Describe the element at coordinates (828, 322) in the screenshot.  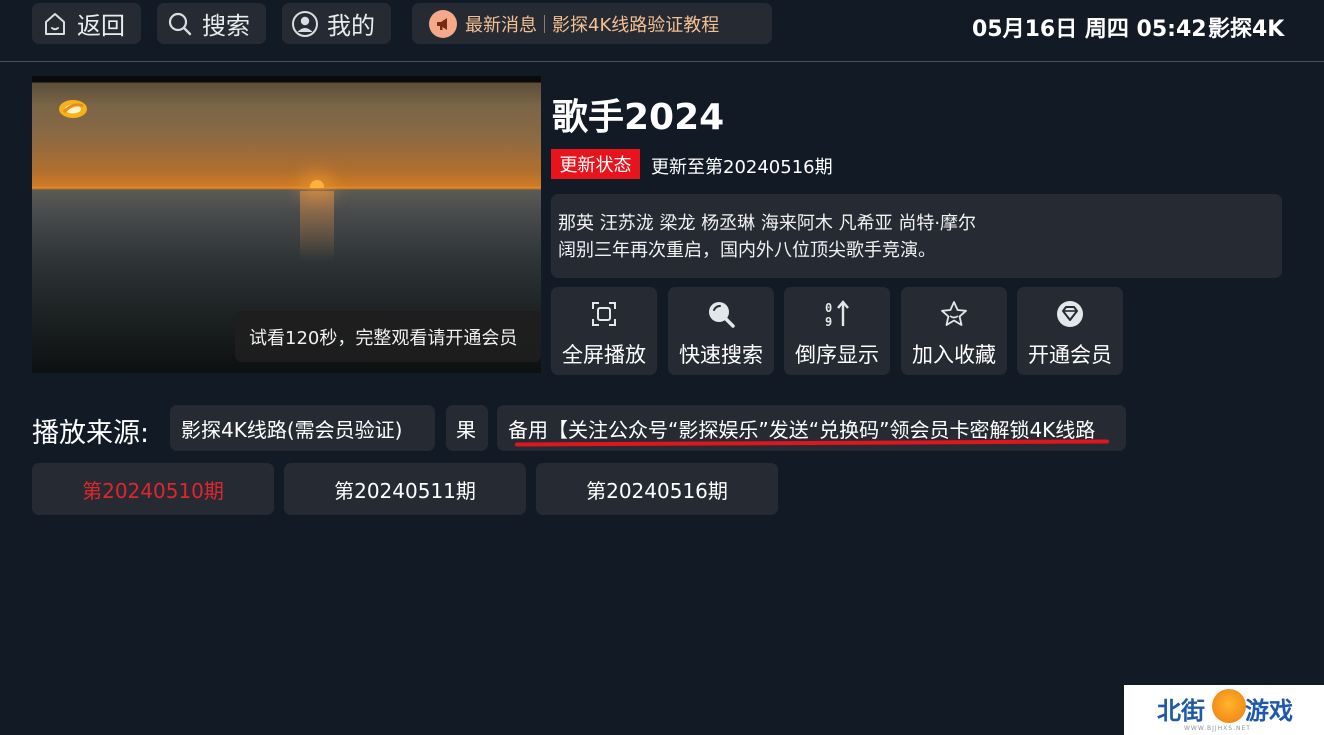
I see `svg-text: 9` at that location.